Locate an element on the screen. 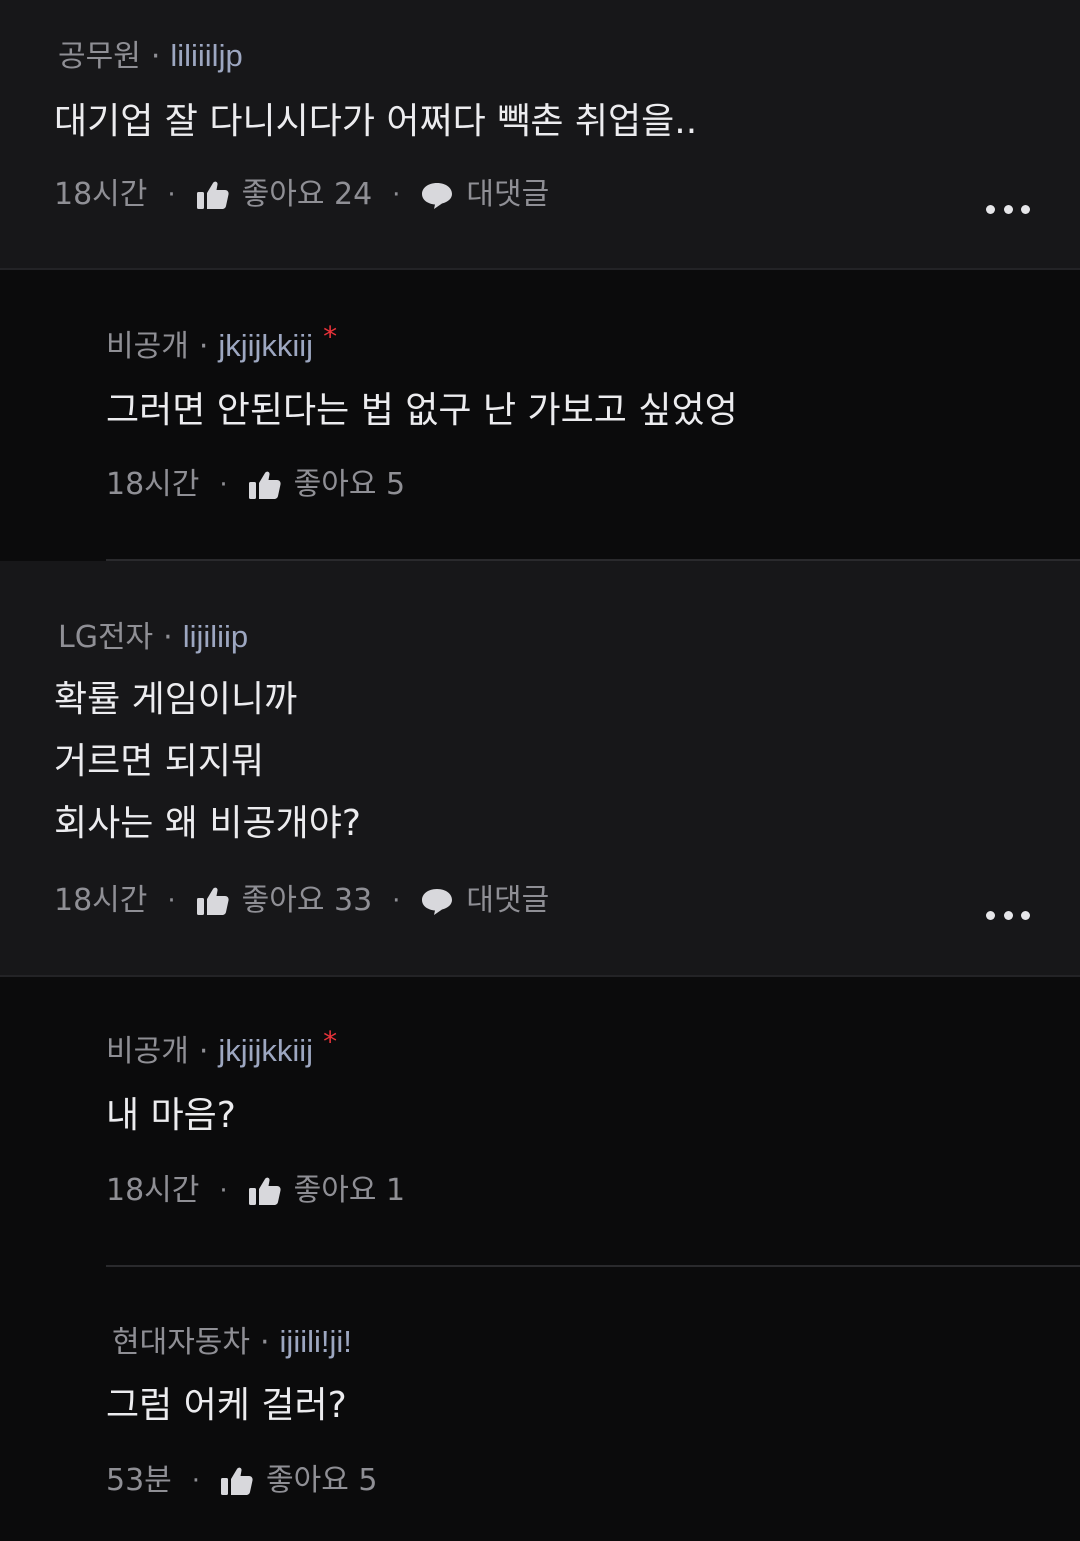 This screenshot has height=1541, width=1080. like-button: 좋아요 33 is located at coordinates (284, 900).